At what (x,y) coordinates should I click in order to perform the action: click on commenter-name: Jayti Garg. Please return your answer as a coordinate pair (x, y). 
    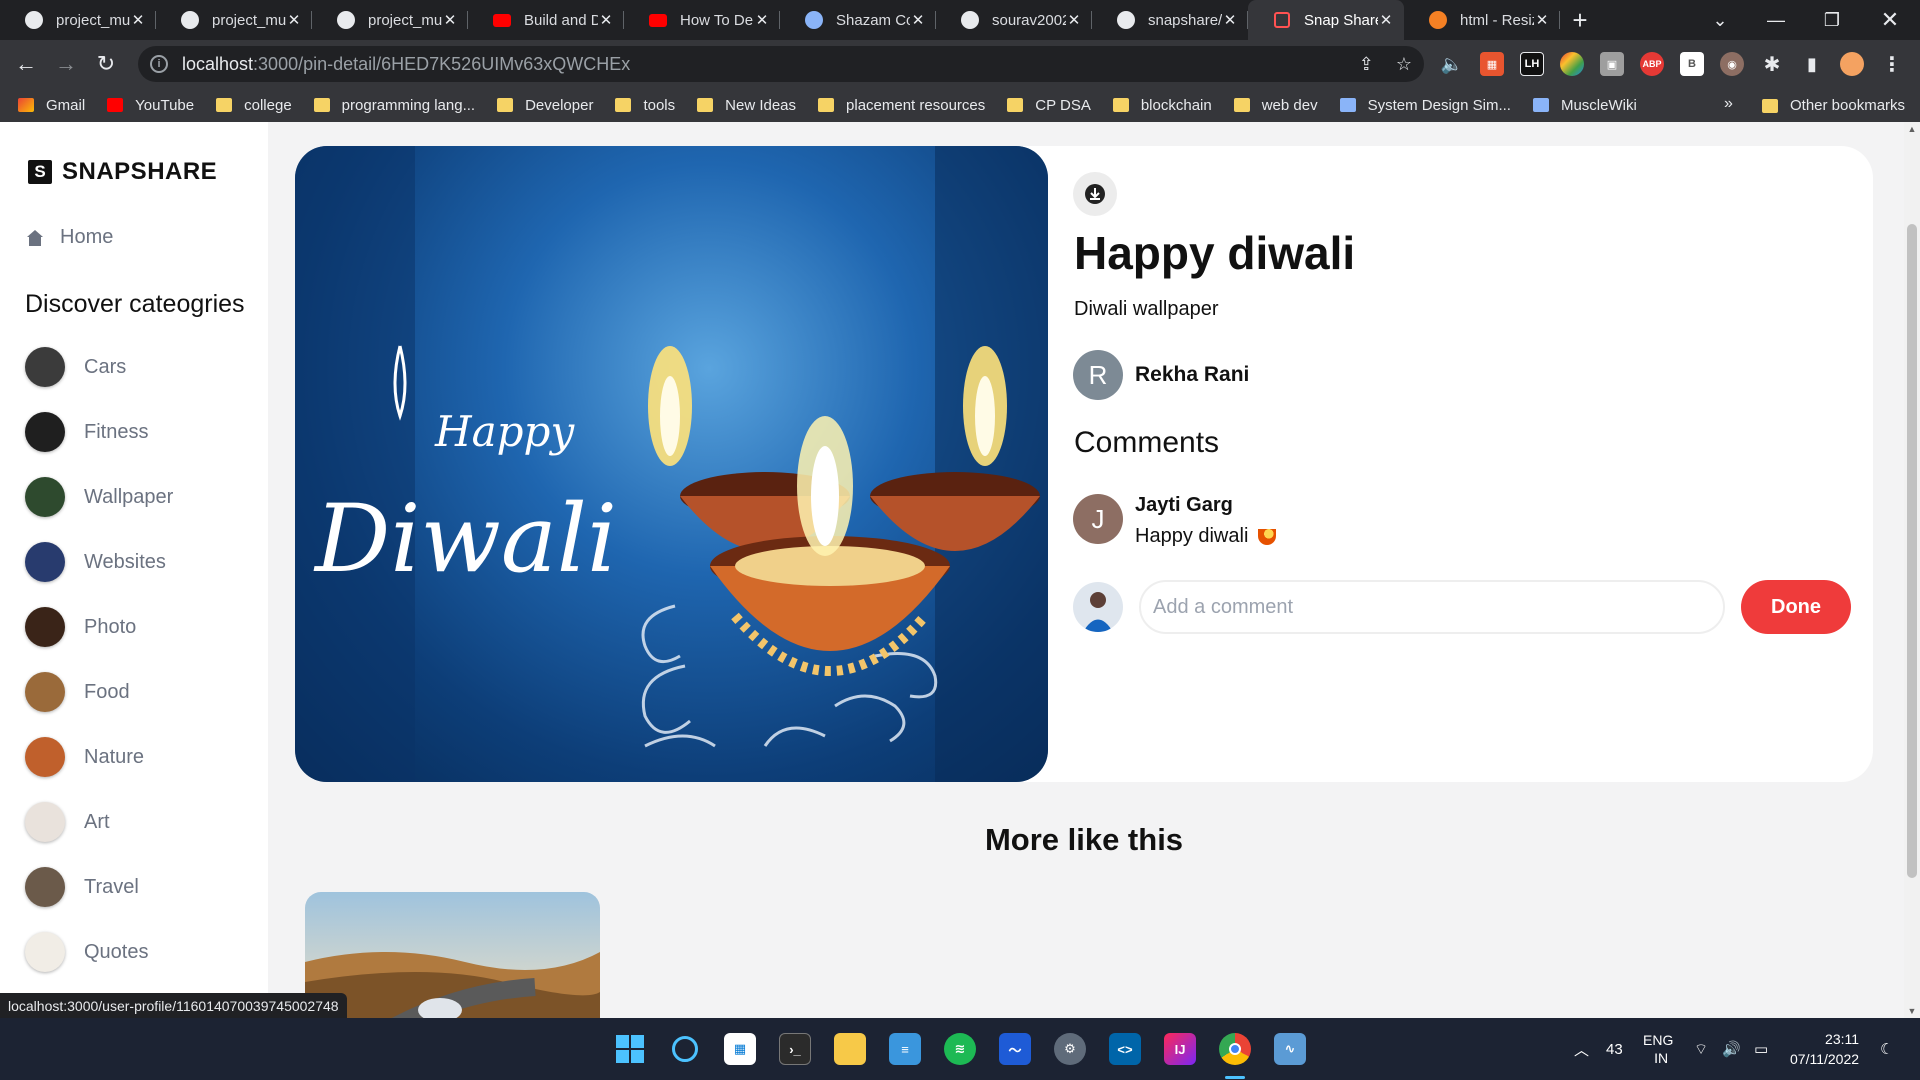
    Looking at the image, I should click on (1205, 505).